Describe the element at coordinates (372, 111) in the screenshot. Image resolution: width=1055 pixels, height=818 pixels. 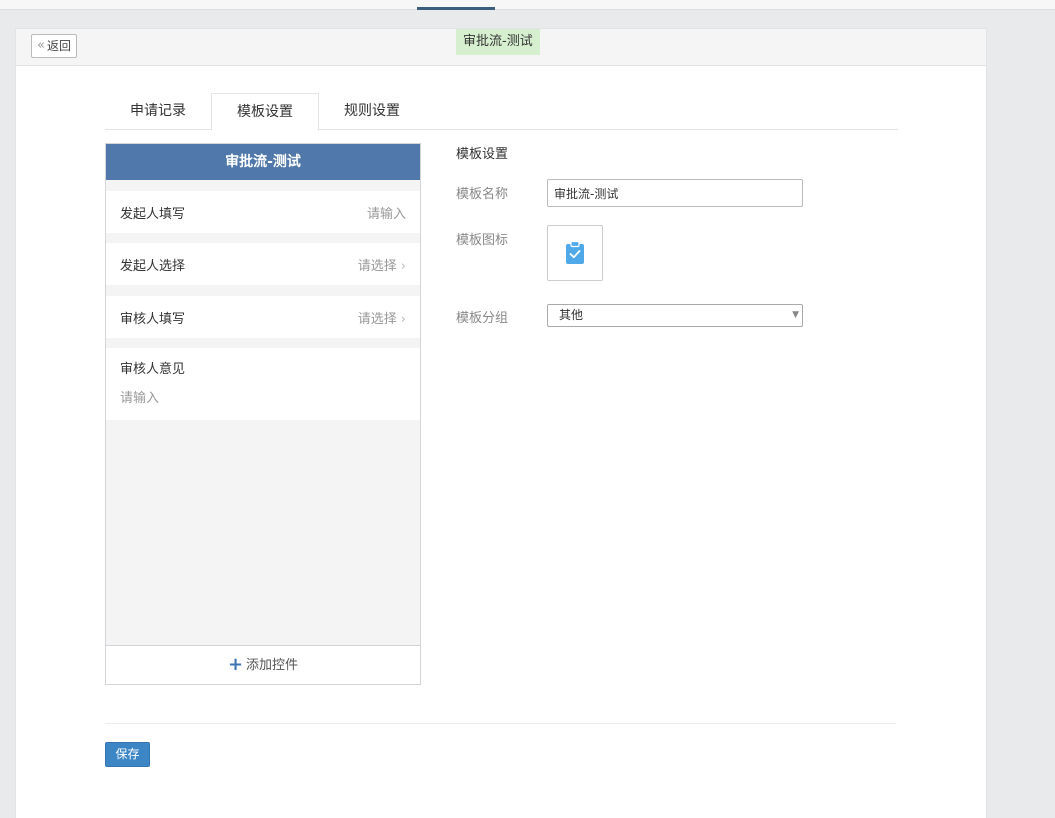
I see `tab-rule-settings: 规则设置` at that location.